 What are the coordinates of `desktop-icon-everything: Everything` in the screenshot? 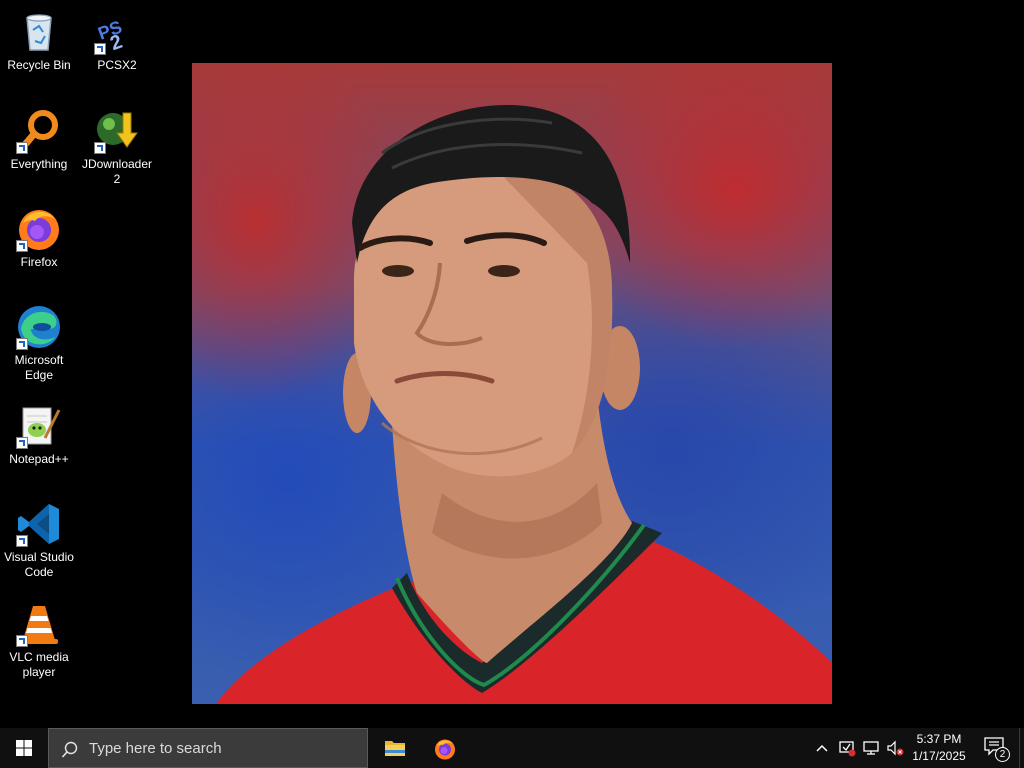 It's located at (39, 139).